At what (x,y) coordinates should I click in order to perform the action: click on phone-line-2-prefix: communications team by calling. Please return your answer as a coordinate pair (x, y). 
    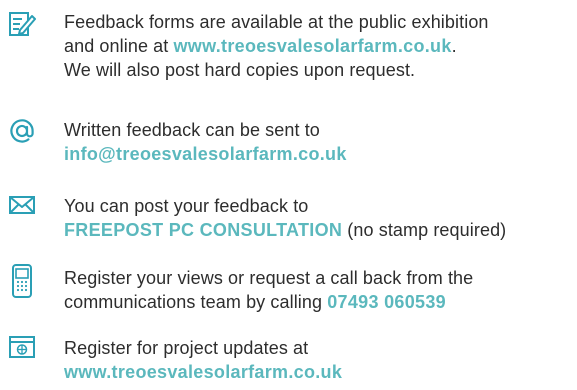
    Looking at the image, I should click on (196, 302).